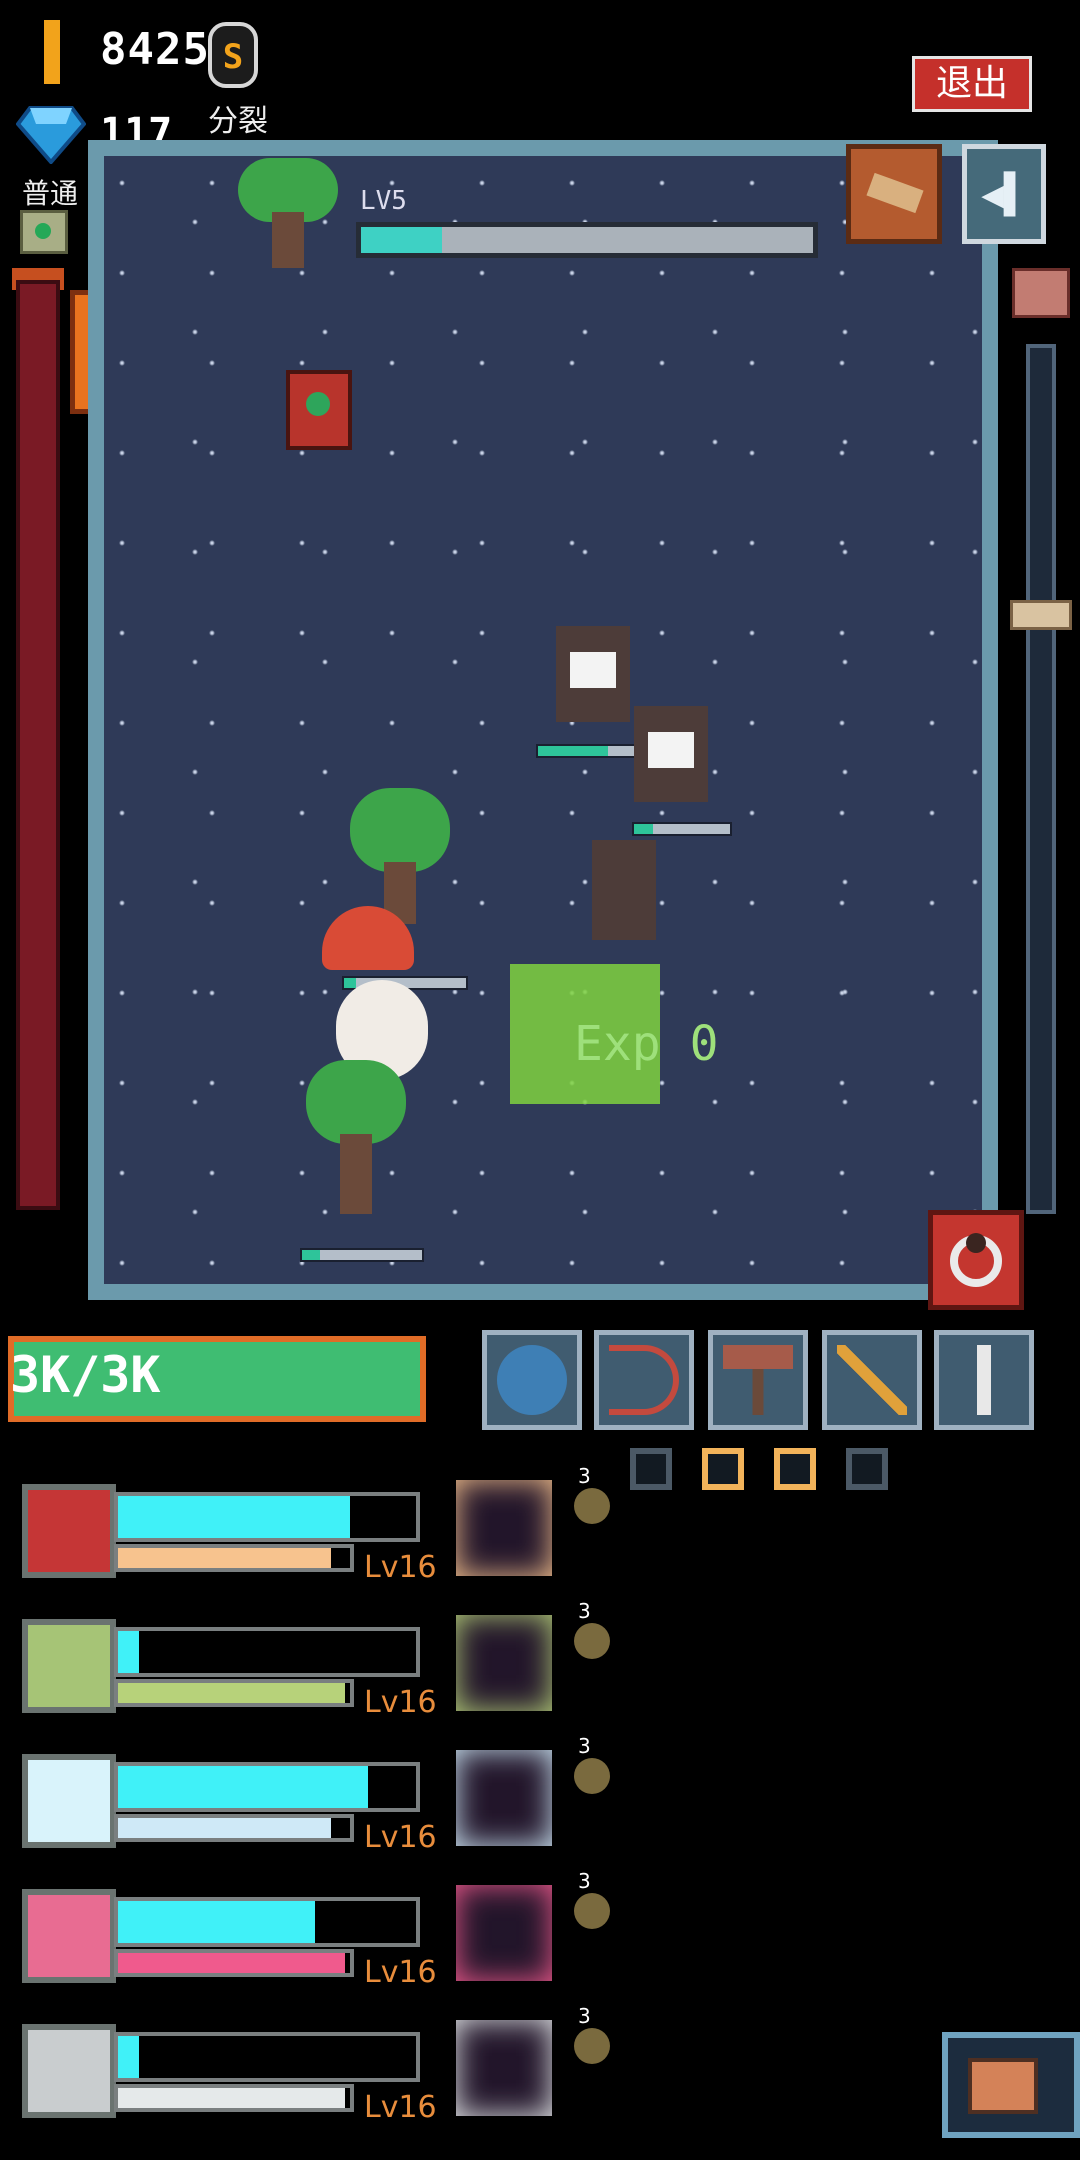 Image resolution: width=1080 pixels, height=2160 pixels. I want to click on bow-skill-count: 3, so click(584, 1611).